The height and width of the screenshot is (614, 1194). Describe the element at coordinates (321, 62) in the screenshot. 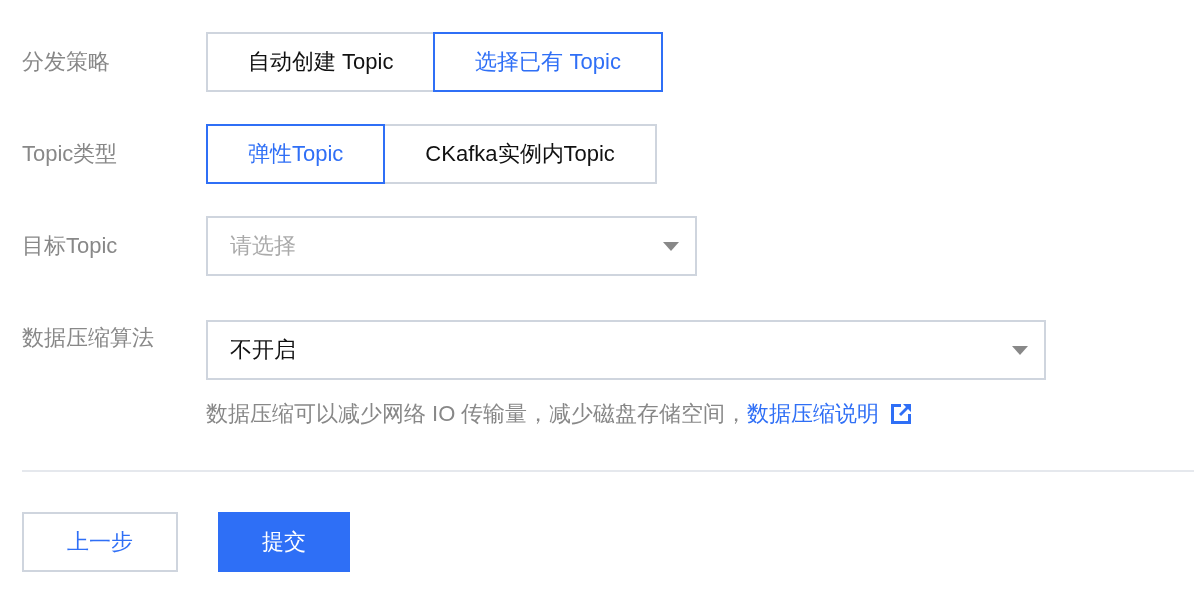

I see `segment-tab: 自动创建 Topic` at that location.